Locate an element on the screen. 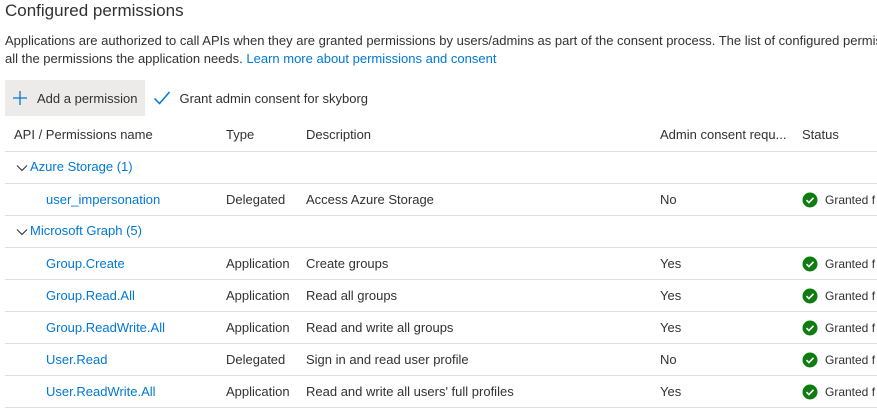 The height and width of the screenshot is (415, 877). group-row-azure-storage: Azure Storage (1) is located at coordinates (441, 167).